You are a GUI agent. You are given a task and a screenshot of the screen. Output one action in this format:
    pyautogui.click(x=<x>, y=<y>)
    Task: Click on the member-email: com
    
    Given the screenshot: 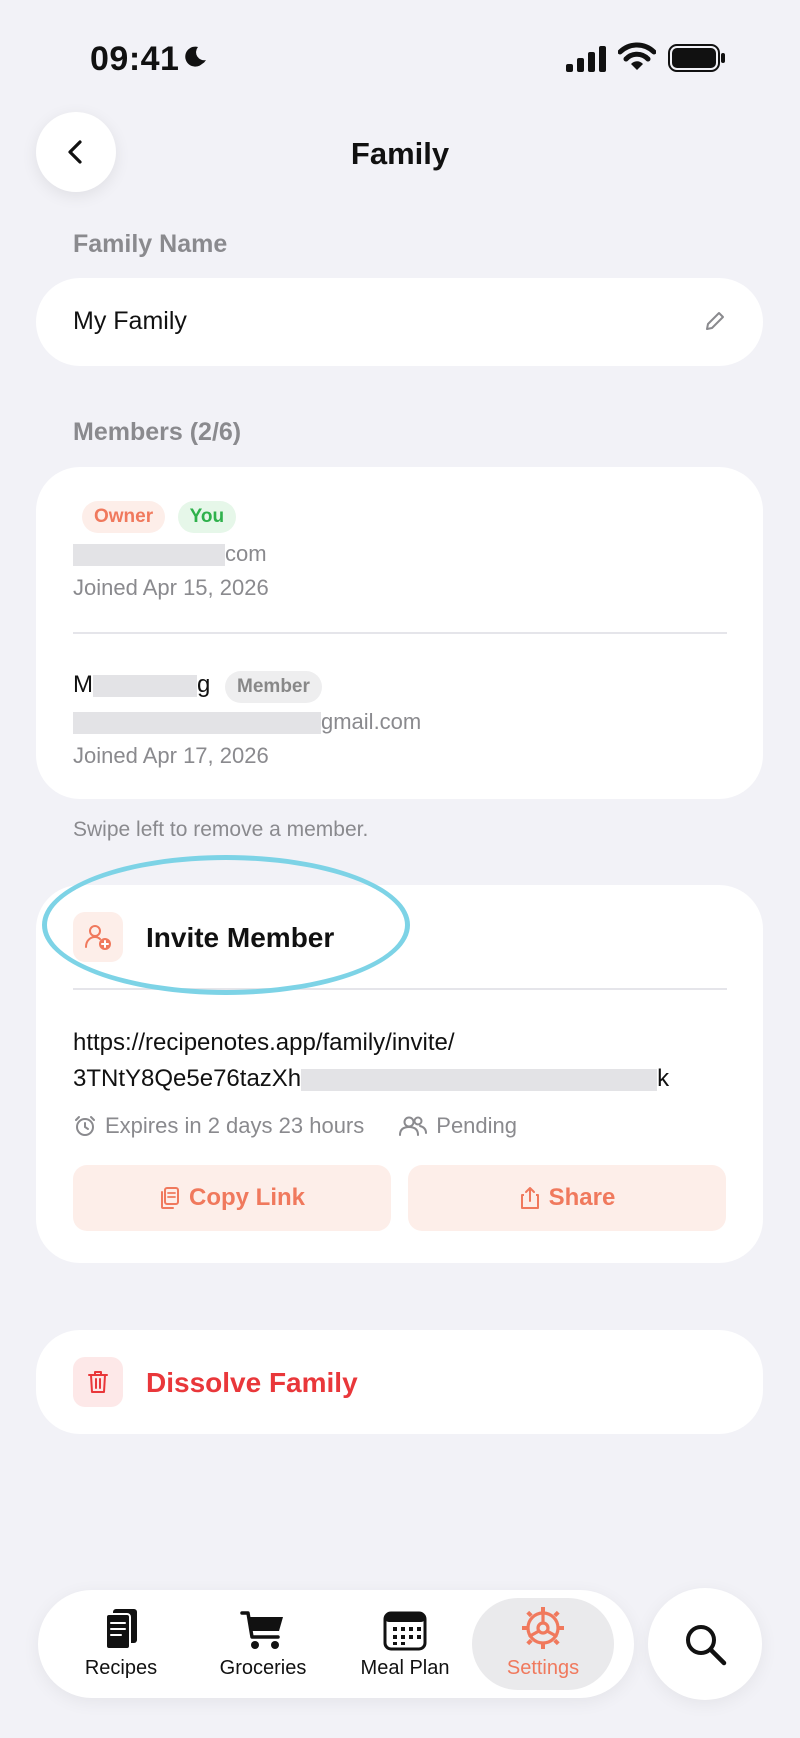 What is the action you would take?
    pyautogui.click(x=170, y=554)
    